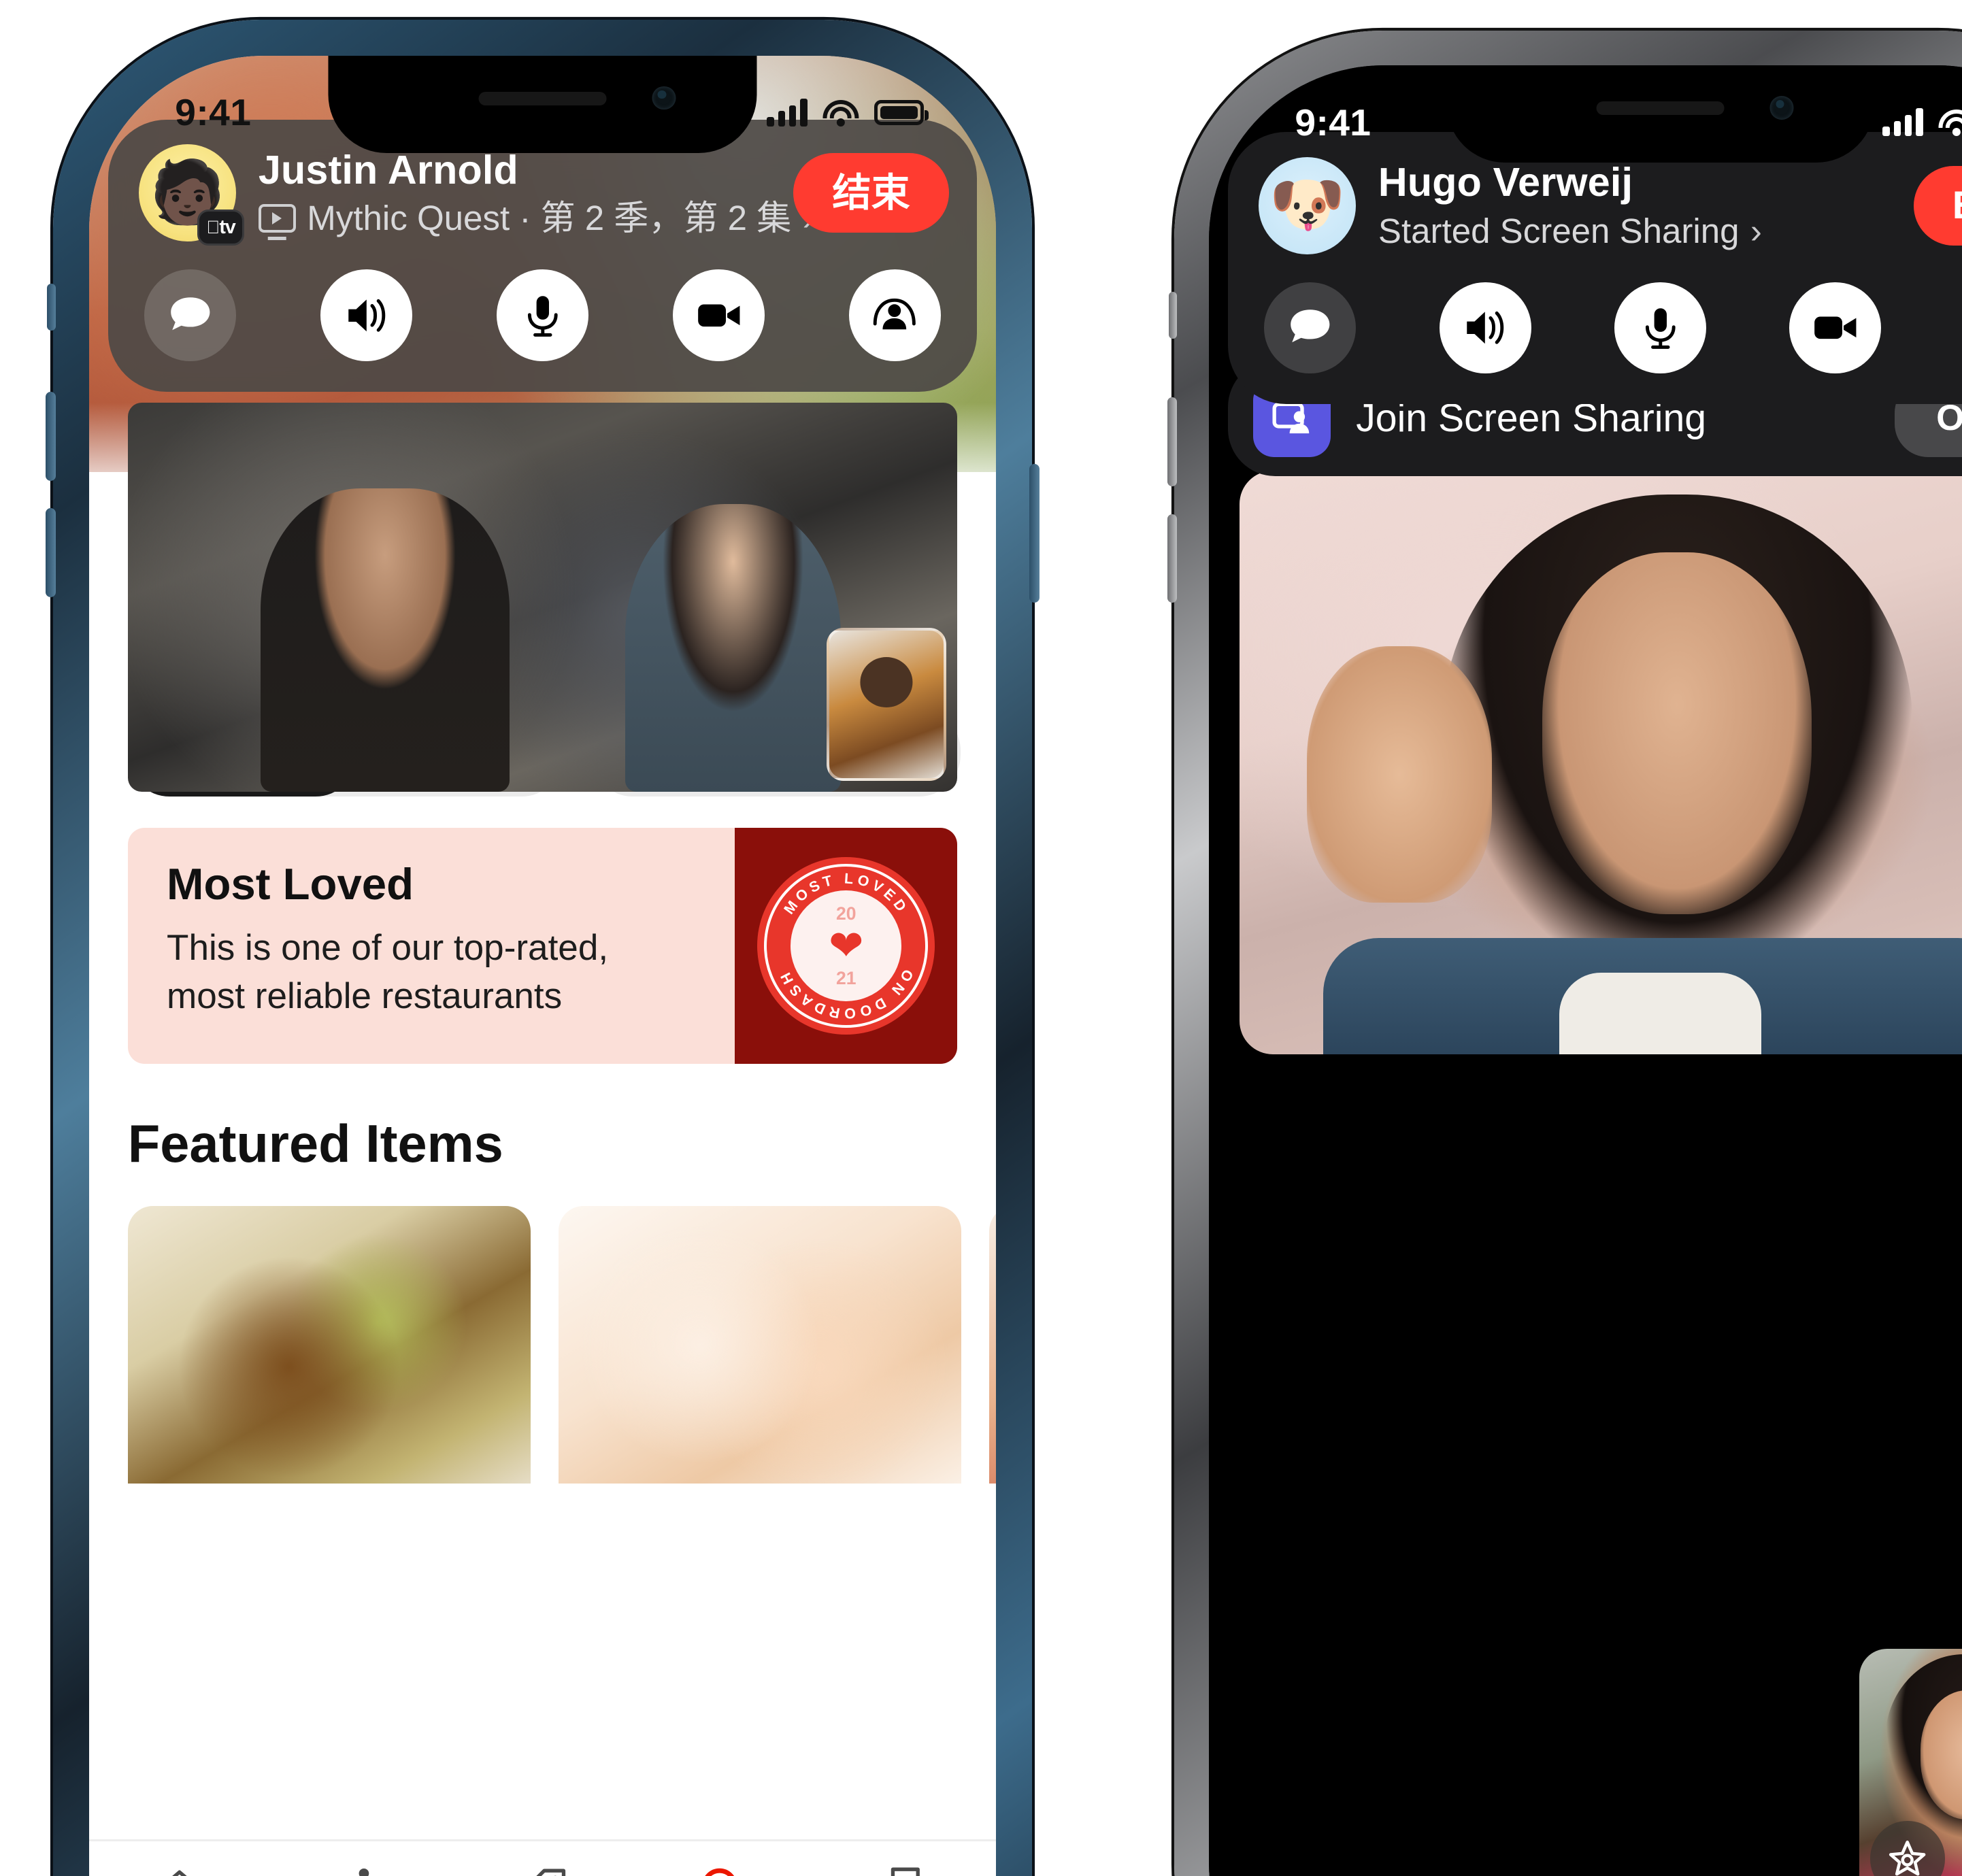  Describe the element at coordinates (1172, 315) in the screenshot. I see `mute-switch-right` at that location.